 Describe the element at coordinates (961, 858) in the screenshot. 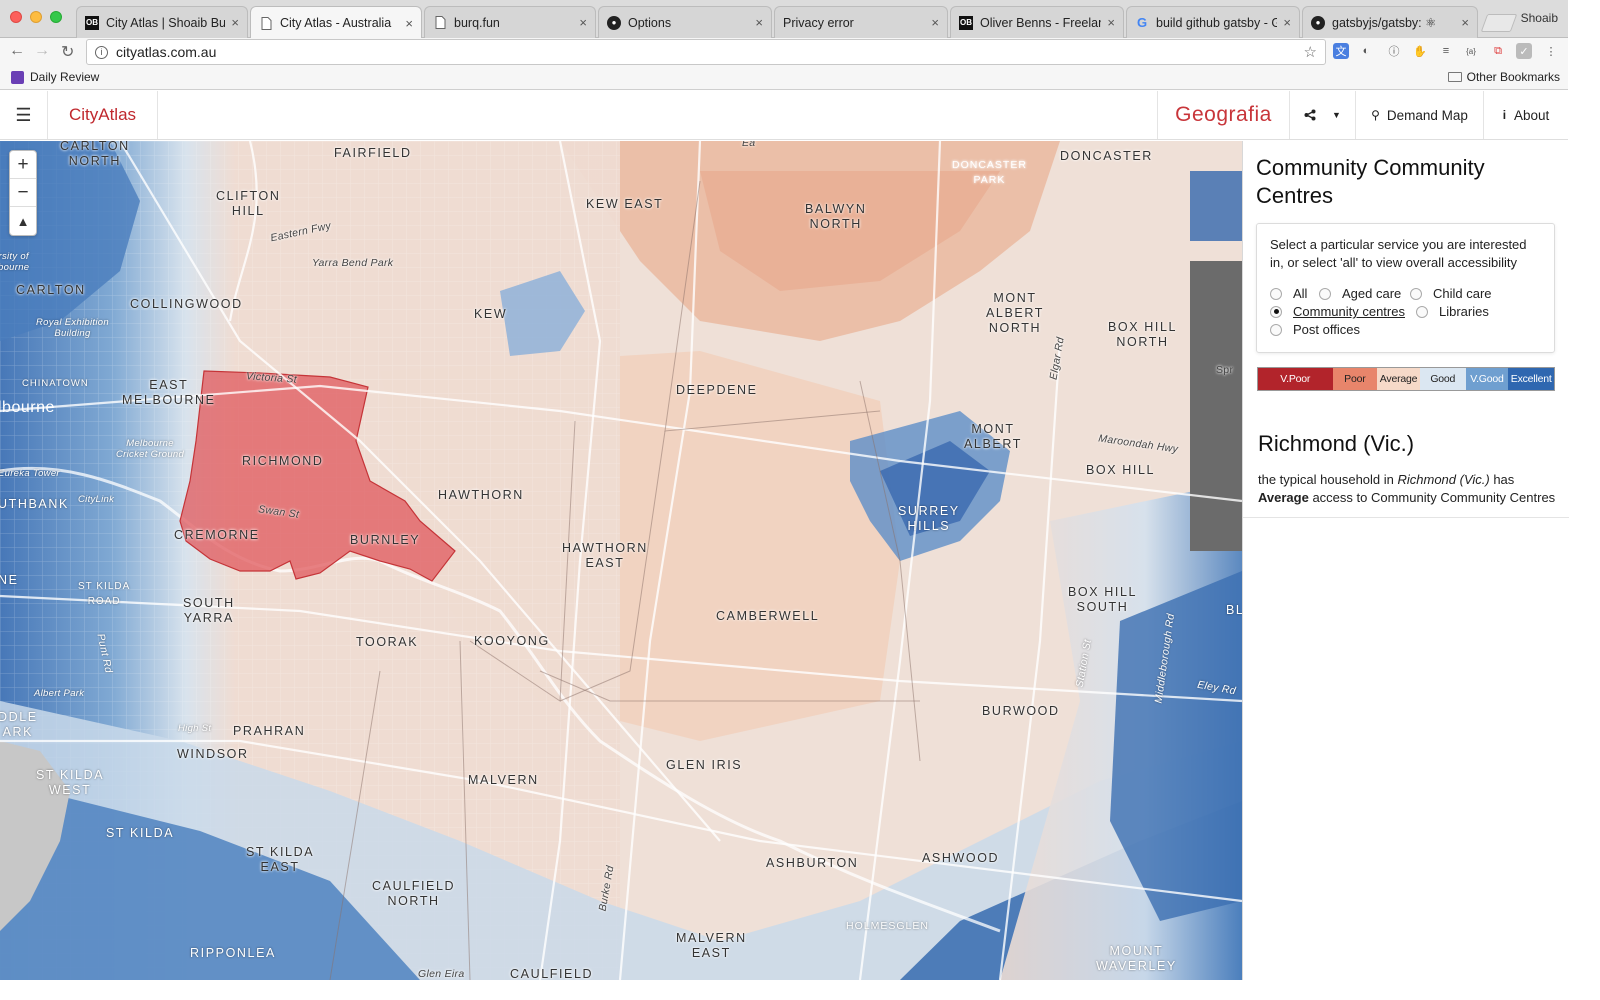

I see `map-label: ASHWOOD` at that location.